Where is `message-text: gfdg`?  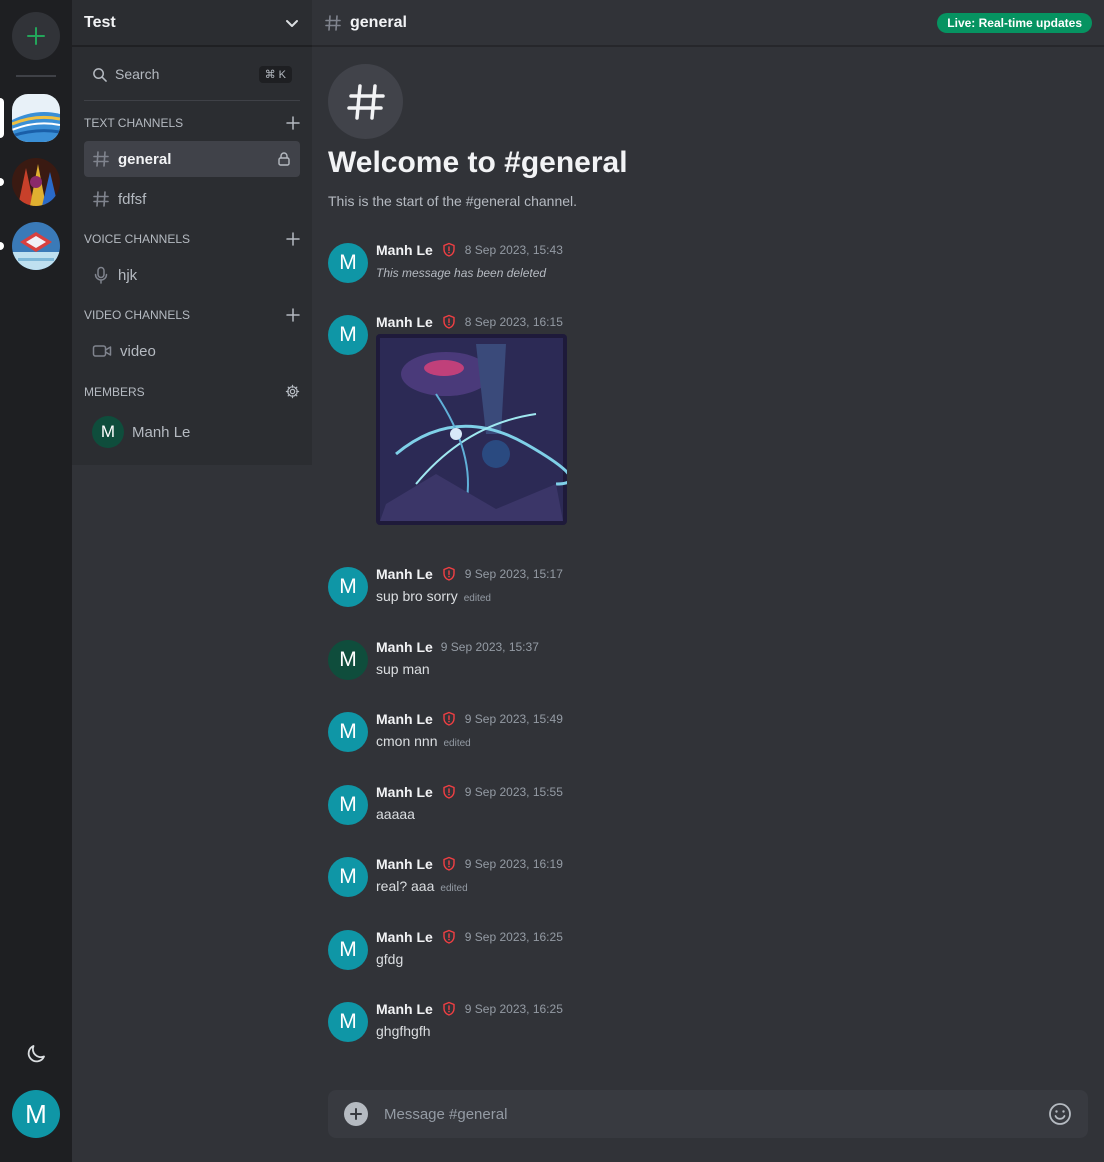
message-text: gfdg is located at coordinates (390, 959).